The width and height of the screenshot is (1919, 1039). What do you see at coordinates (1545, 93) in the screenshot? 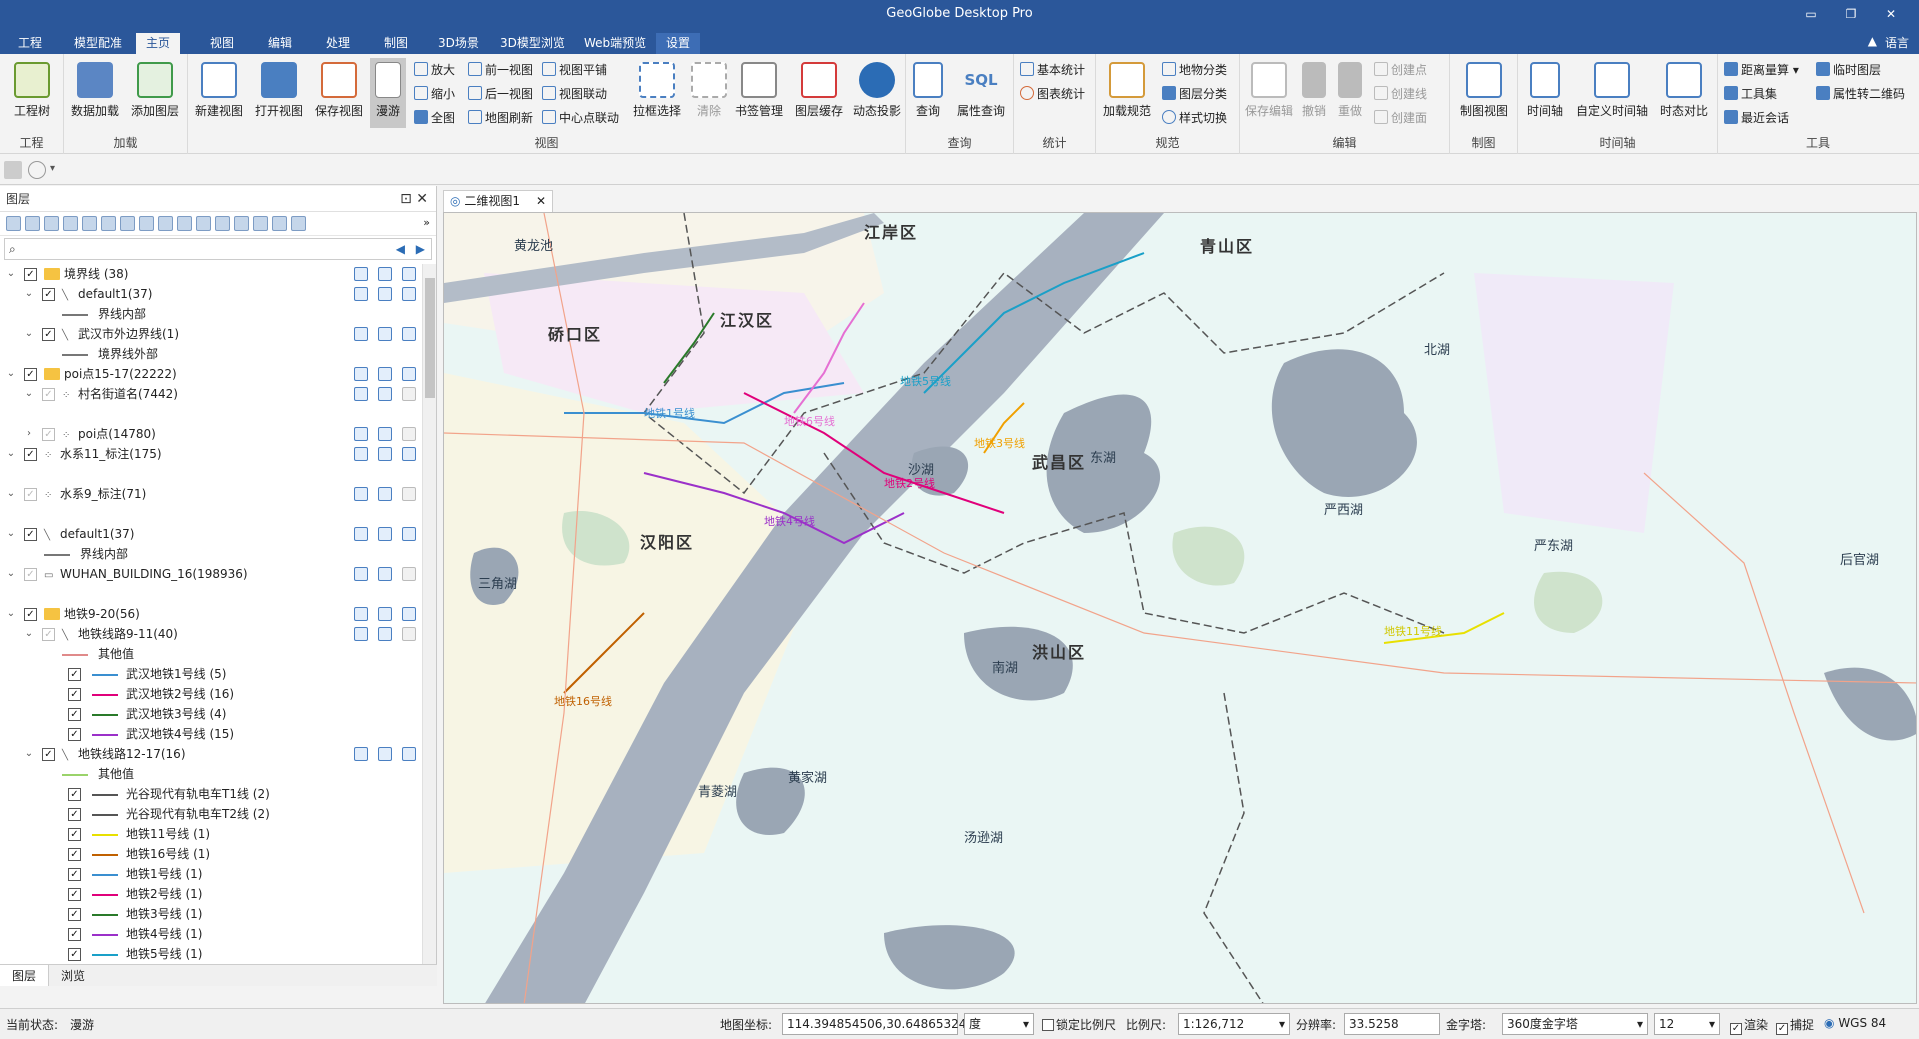
I see `timeline-button: 时间轴` at bounding box center [1545, 93].